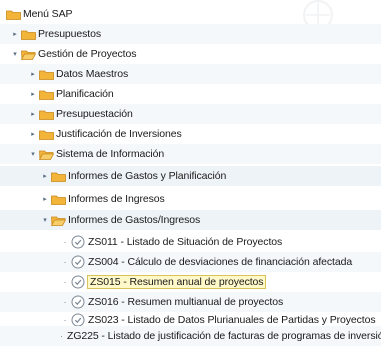 The width and height of the screenshot is (381, 346). What do you see at coordinates (147, 176) in the screenshot?
I see `tree-node-label: Informes de Gastos y Planificación` at bounding box center [147, 176].